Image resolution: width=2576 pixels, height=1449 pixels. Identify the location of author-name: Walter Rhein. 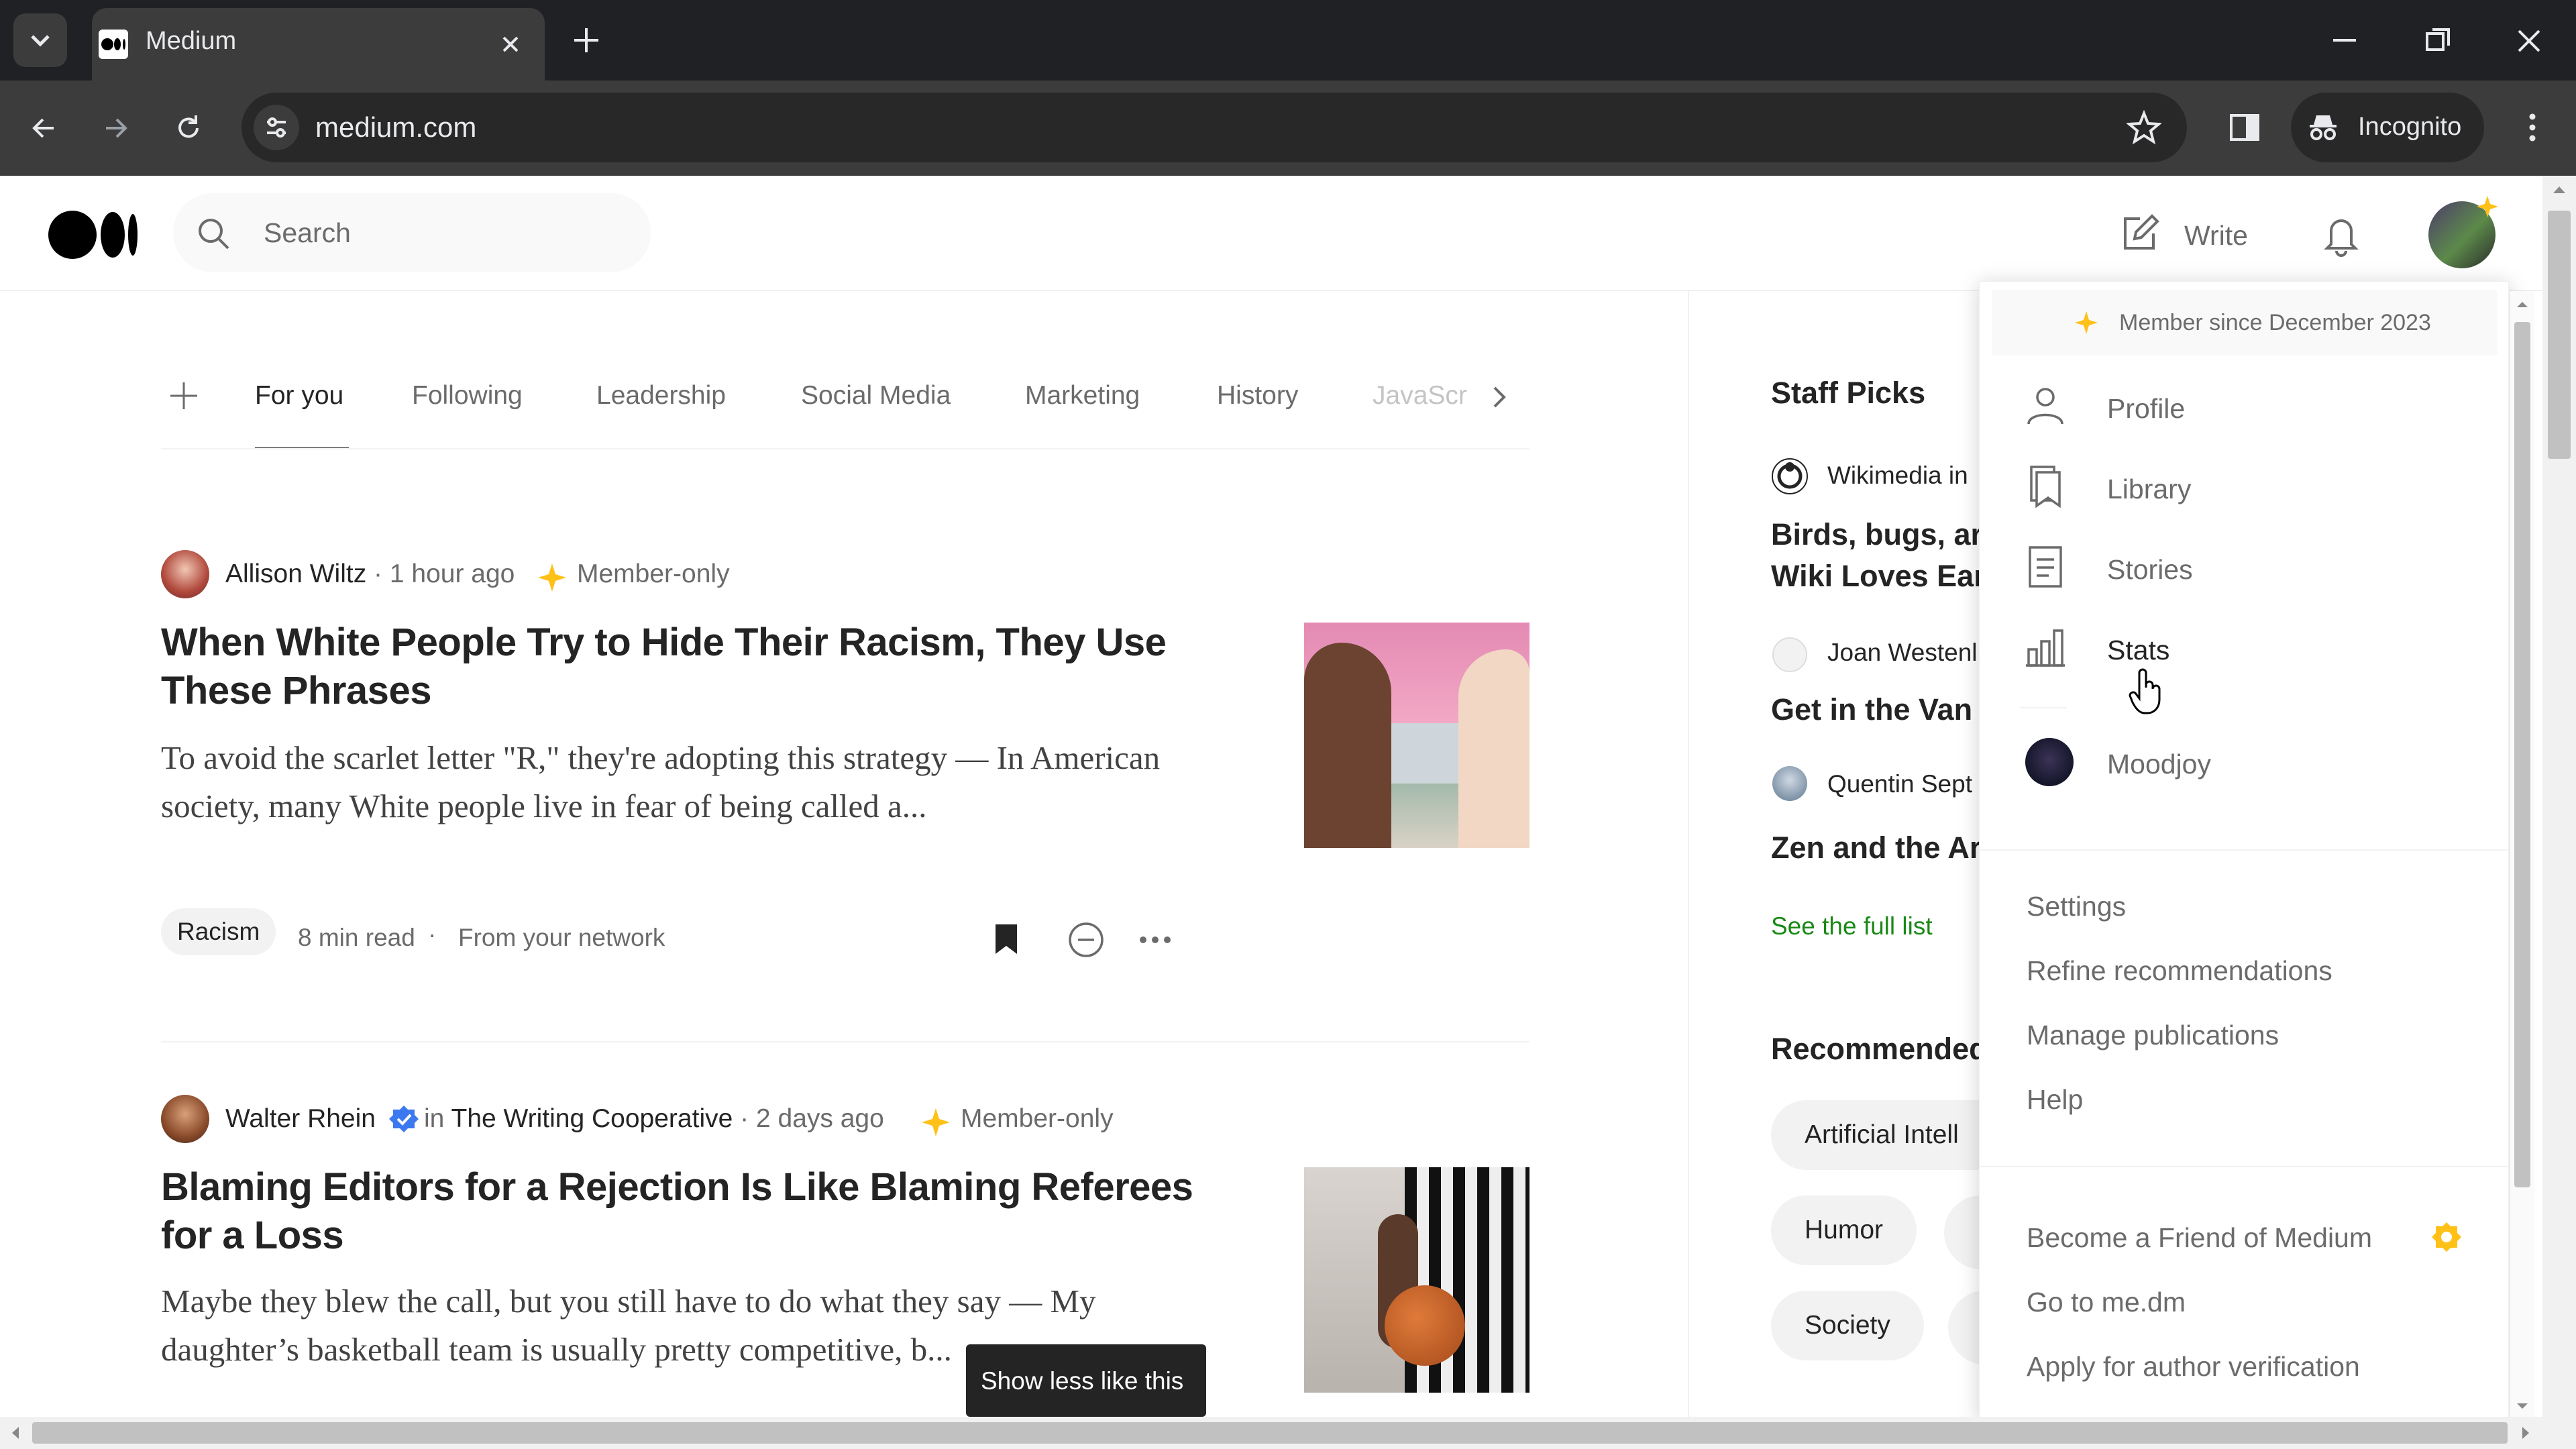
(300, 1118).